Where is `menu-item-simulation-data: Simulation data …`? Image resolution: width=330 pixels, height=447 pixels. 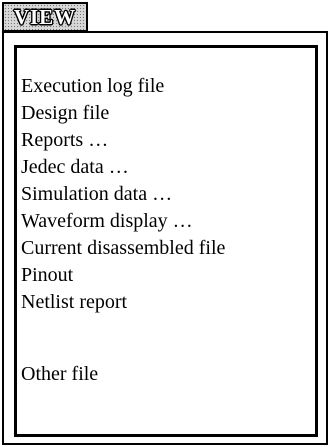
menu-item-simulation-data: Simulation data … is located at coordinates (96, 194).